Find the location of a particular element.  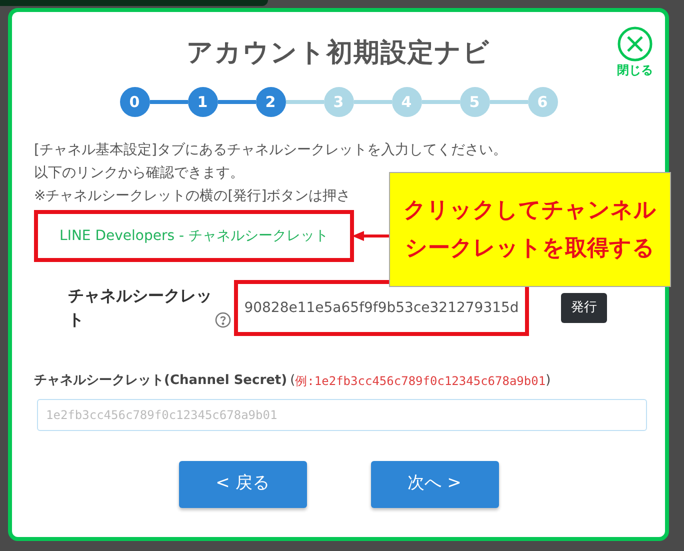

secret-input-field: 1e2fb3cc456c789f0c12345c678a9b01 is located at coordinates (342, 414).